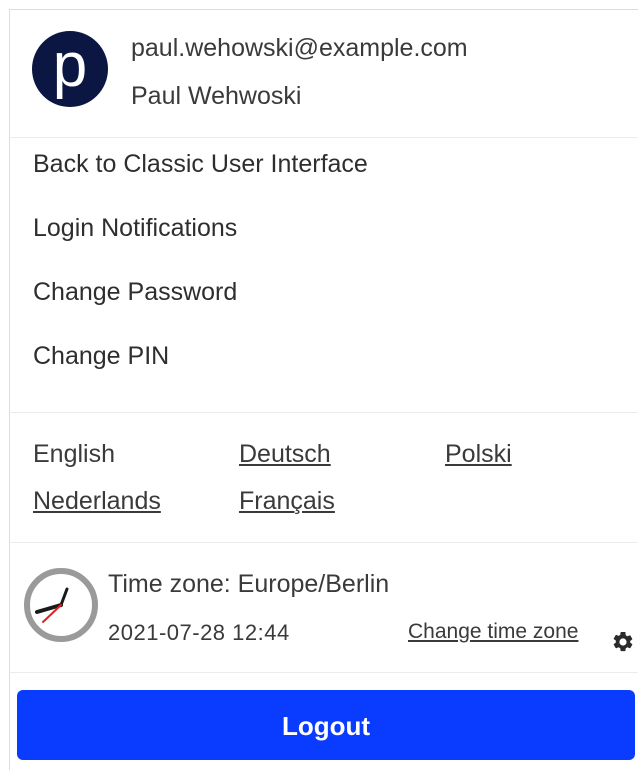 Image resolution: width=638 pixels, height=770 pixels. What do you see at coordinates (285, 454) in the screenshot?
I see `language-deutsch-link: Deutsch` at bounding box center [285, 454].